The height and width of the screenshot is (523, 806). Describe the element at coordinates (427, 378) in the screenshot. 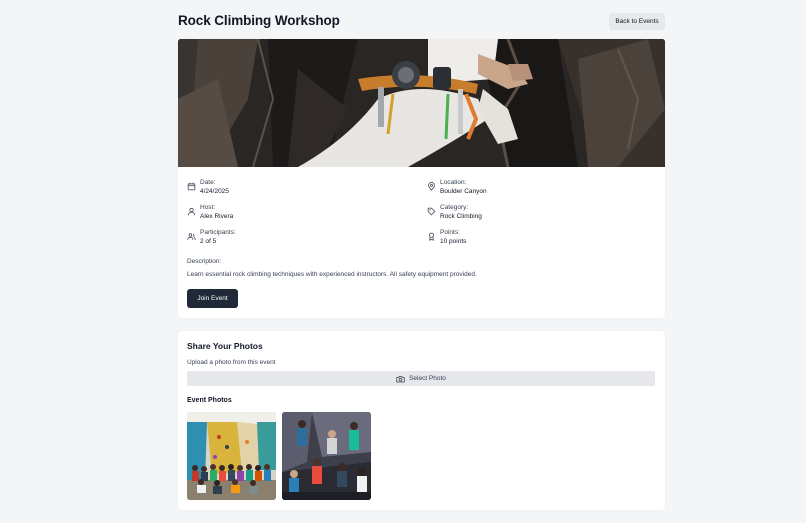

I see `select-photo-label: Select Photo` at that location.